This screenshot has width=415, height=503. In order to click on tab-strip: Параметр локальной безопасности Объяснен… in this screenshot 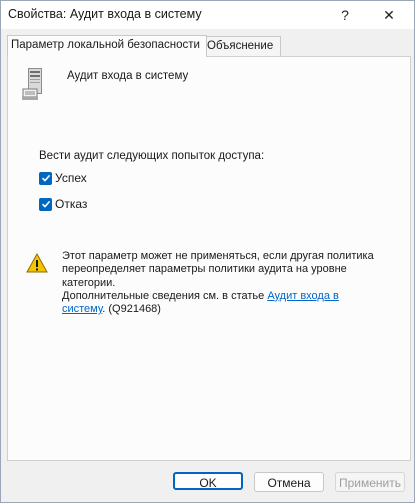, I will do `click(209, 46)`.